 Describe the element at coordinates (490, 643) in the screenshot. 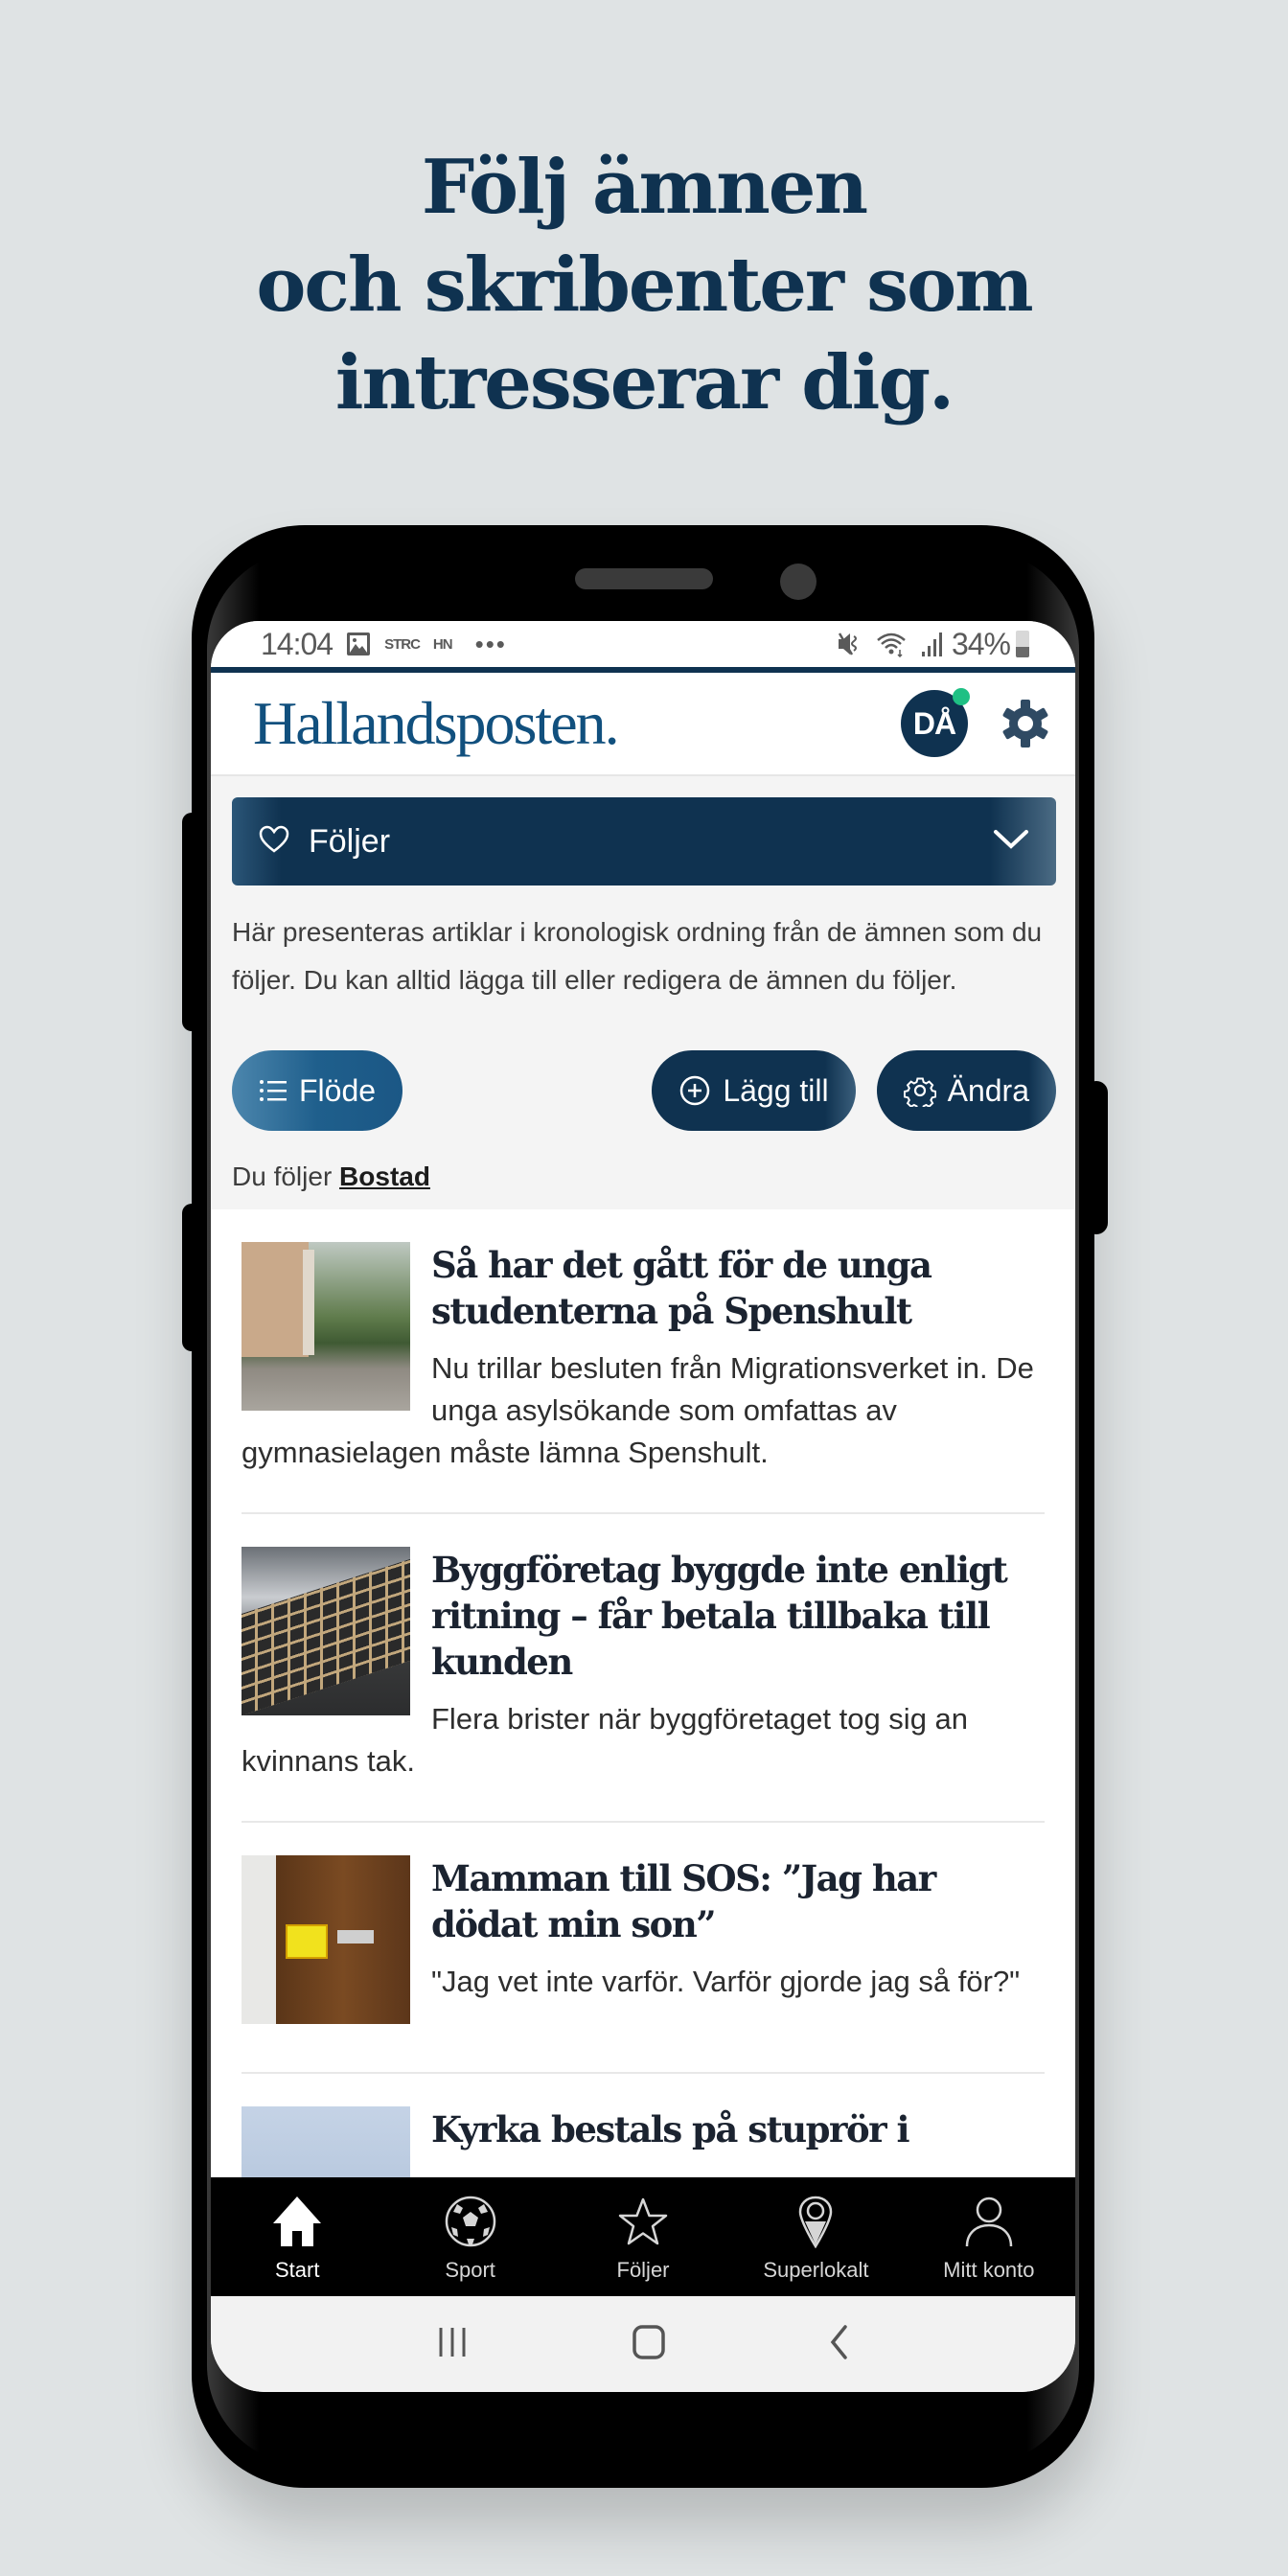

I see `more-dots-icon: •••` at that location.